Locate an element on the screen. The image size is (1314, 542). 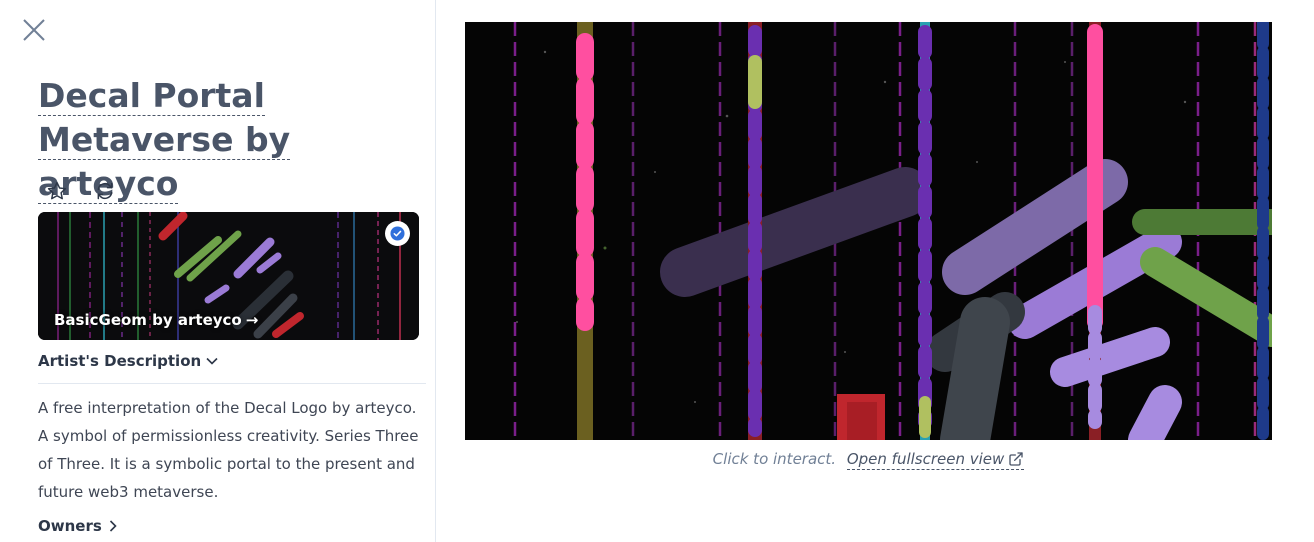
refresh-icon is located at coordinates (105, 191).